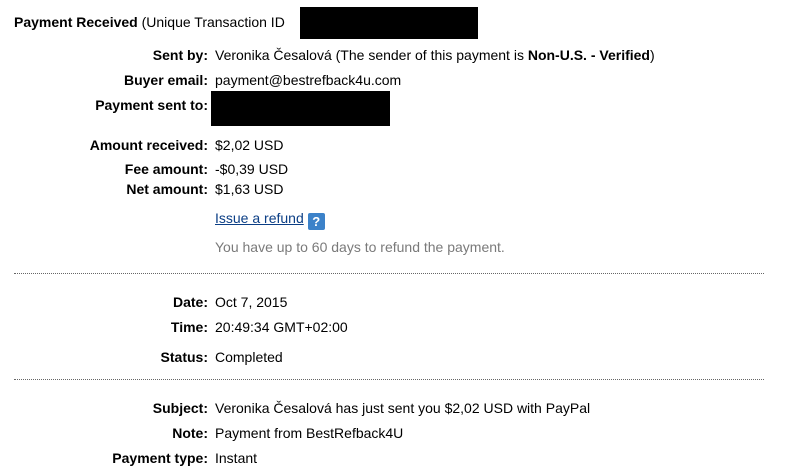  I want to click on sender-verification-status: Non-U.S. - Verified, so click(588, 55).